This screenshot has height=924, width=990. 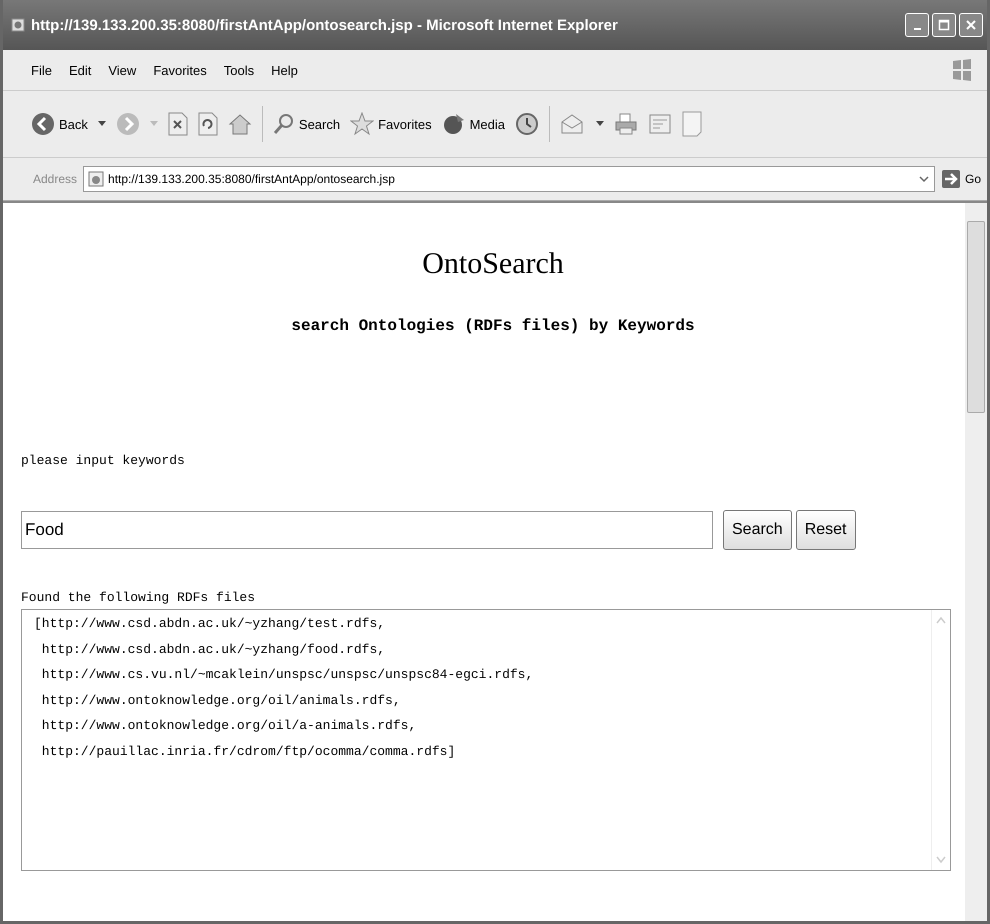 What do you see at coordinates (55, 179) in the screenshot?
I see `address-label: Address` at bounding box center [55, 179].